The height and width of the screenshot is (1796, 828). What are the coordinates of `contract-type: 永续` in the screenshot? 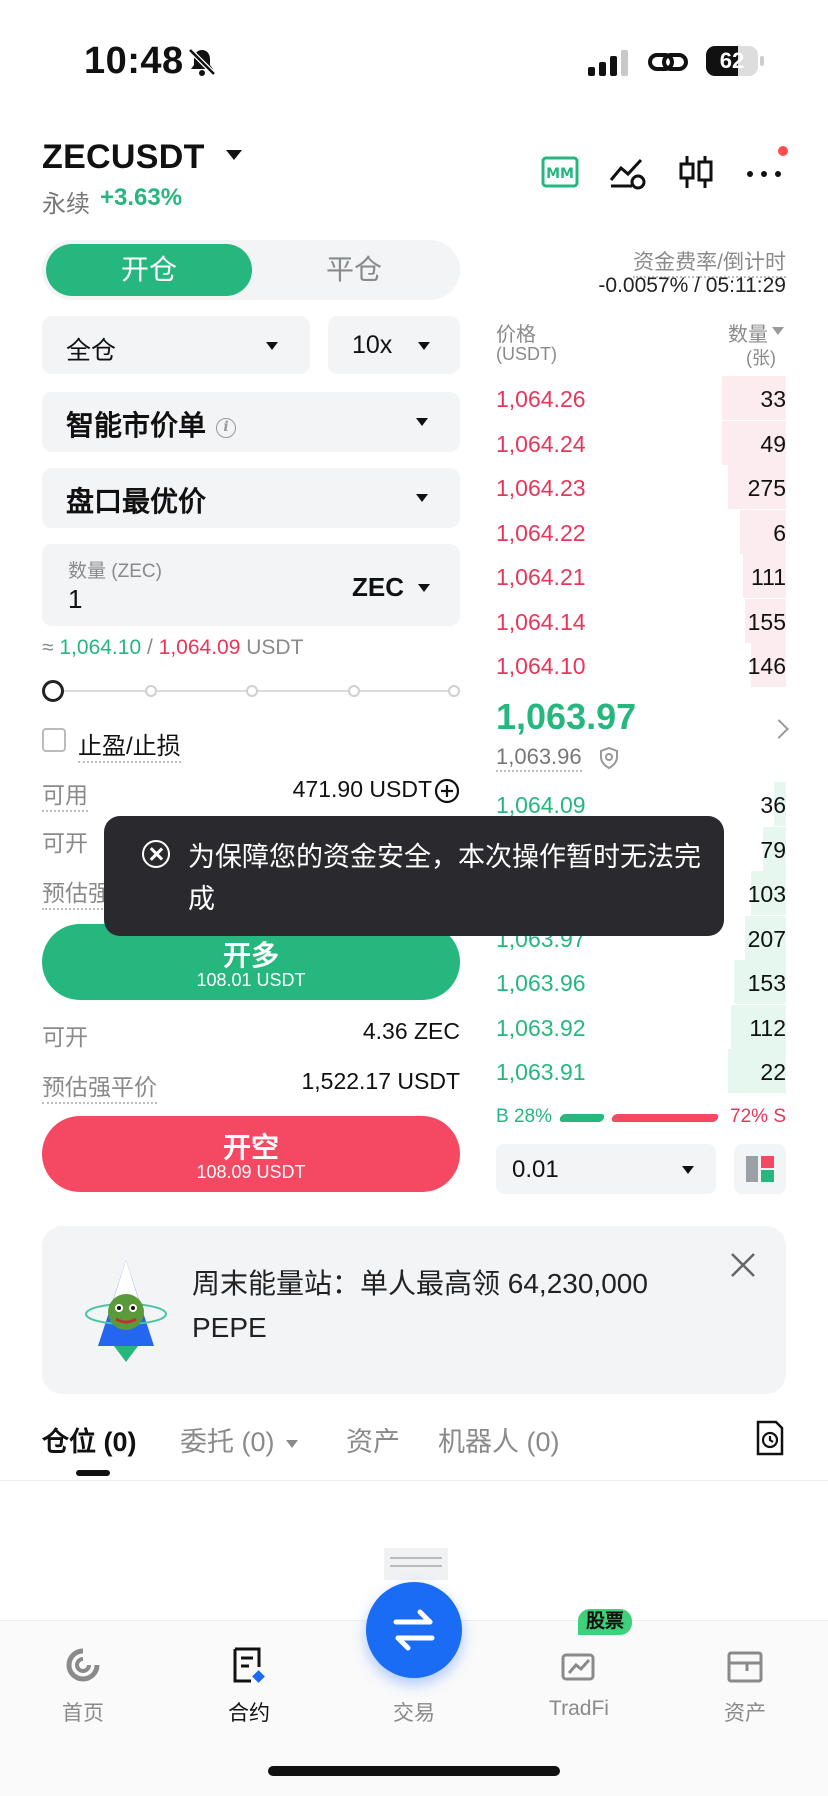 It's located at (66, 204).